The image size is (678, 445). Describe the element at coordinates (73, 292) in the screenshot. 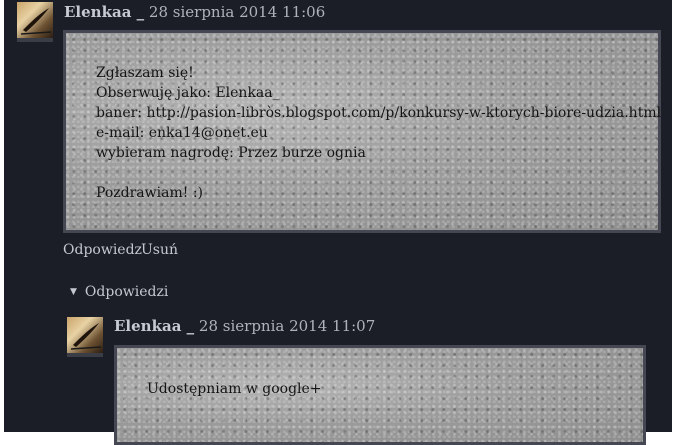

I see `caret-down-icon: ▼` at that location.